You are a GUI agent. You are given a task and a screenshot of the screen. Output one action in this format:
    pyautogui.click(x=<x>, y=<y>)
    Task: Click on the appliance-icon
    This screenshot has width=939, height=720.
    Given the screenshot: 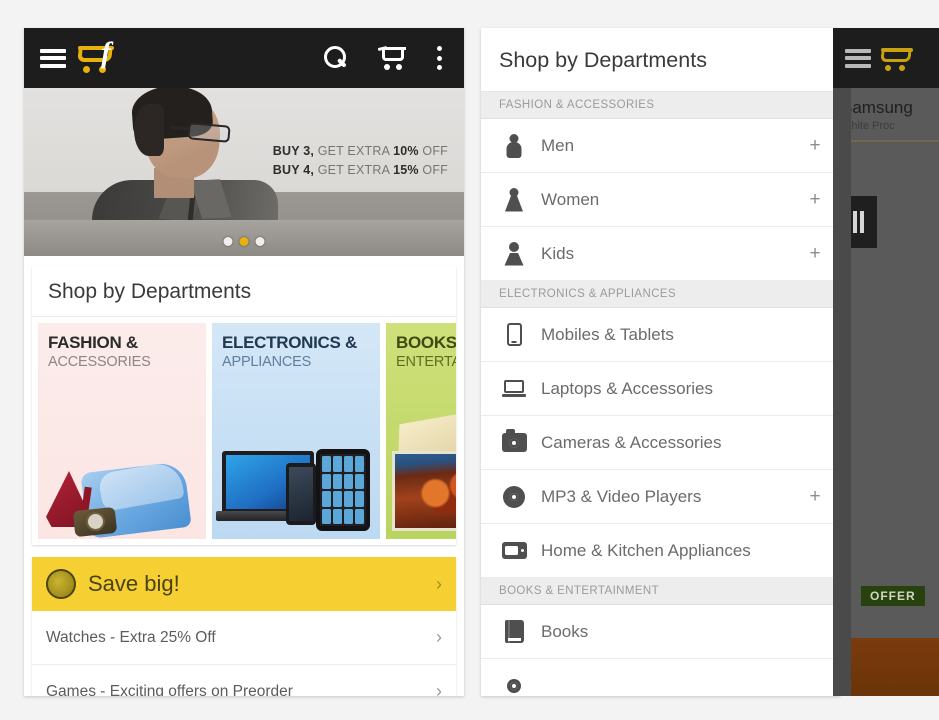 What is the action you would take?
    pyautogui.click(x=514, y=550)
    